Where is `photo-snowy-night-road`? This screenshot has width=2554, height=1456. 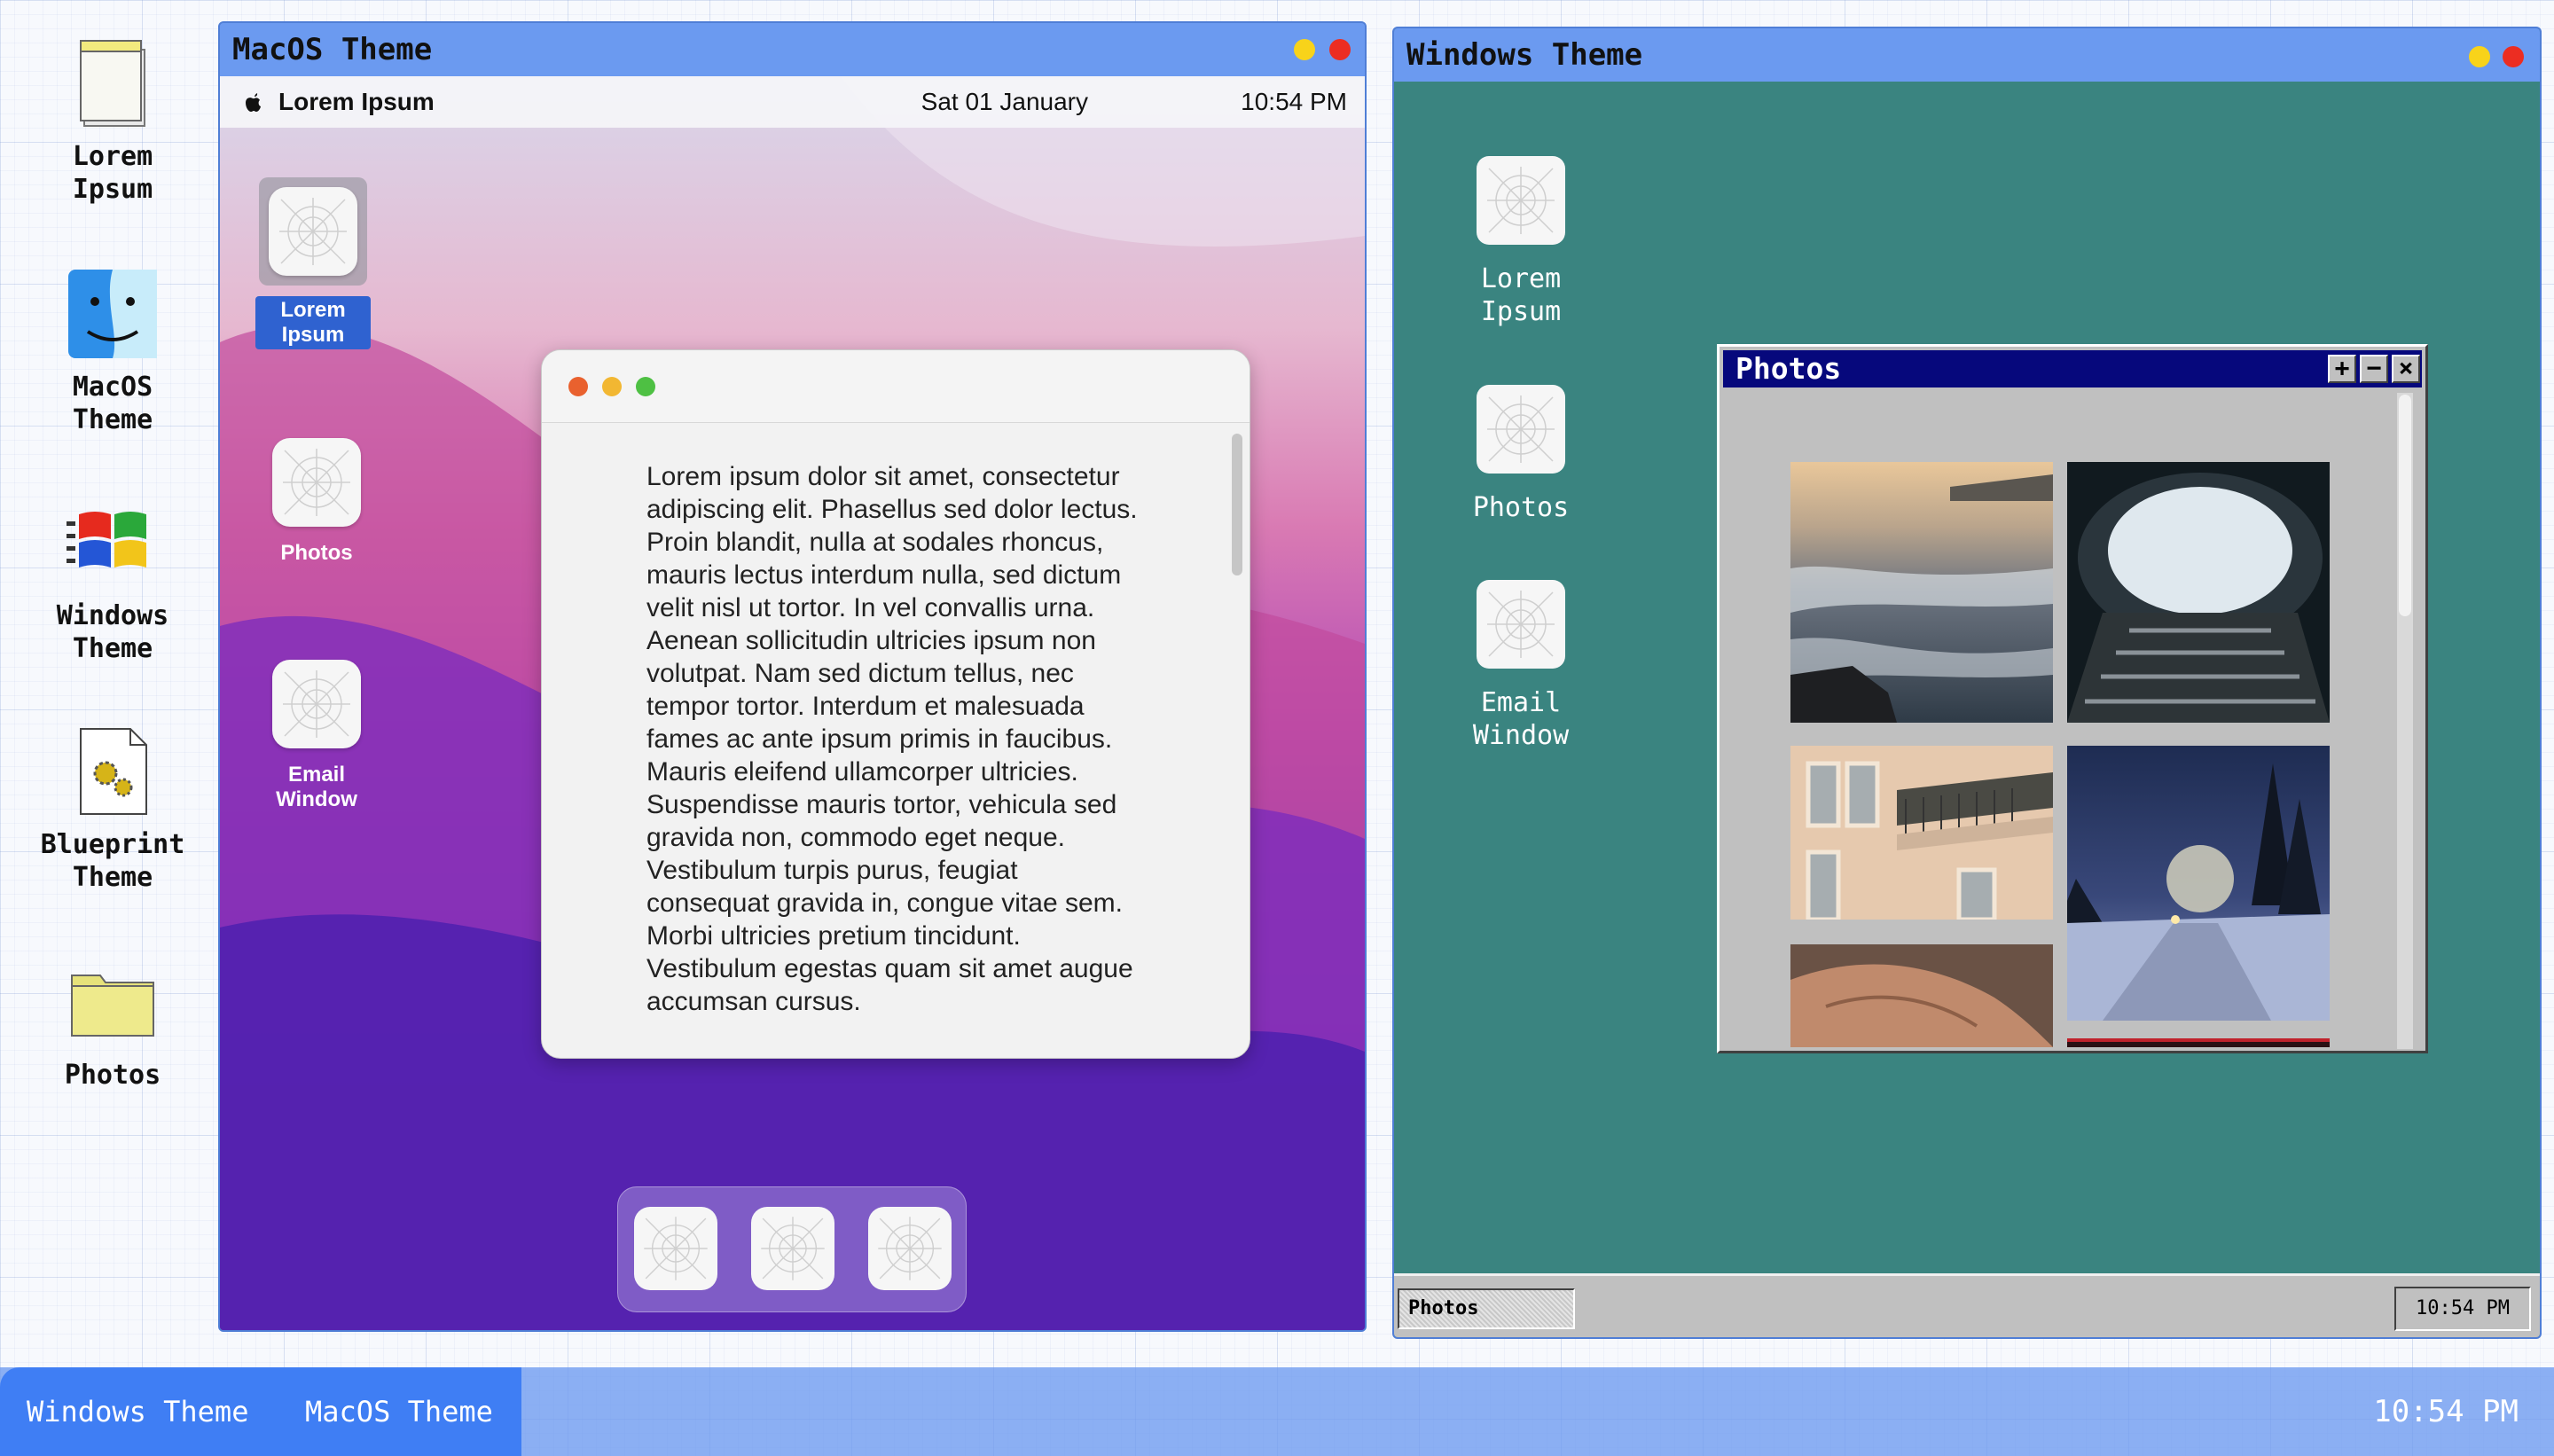
photo-snowy-night-road is located at coordinates (2198, 883).